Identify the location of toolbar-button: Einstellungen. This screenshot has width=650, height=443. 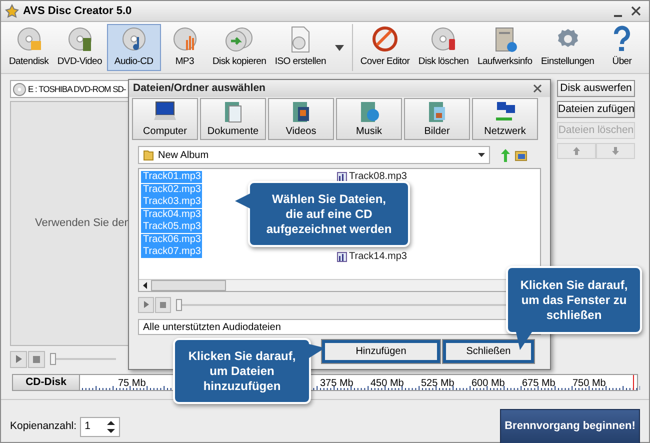
(567, 47).